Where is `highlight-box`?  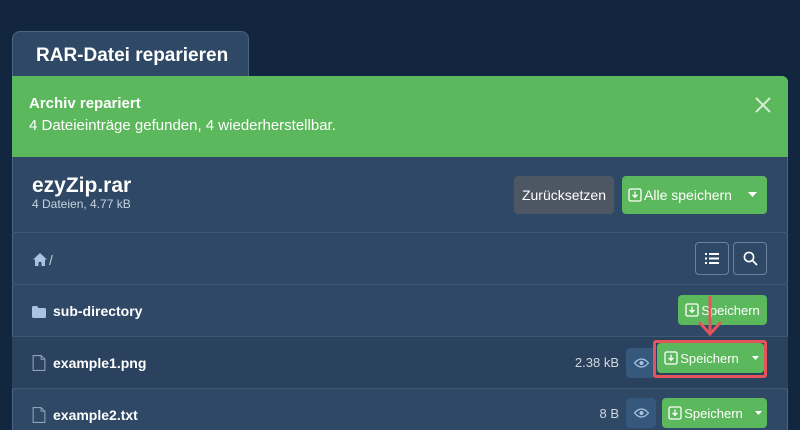
highlight-box is located at coordinates (710, 359).